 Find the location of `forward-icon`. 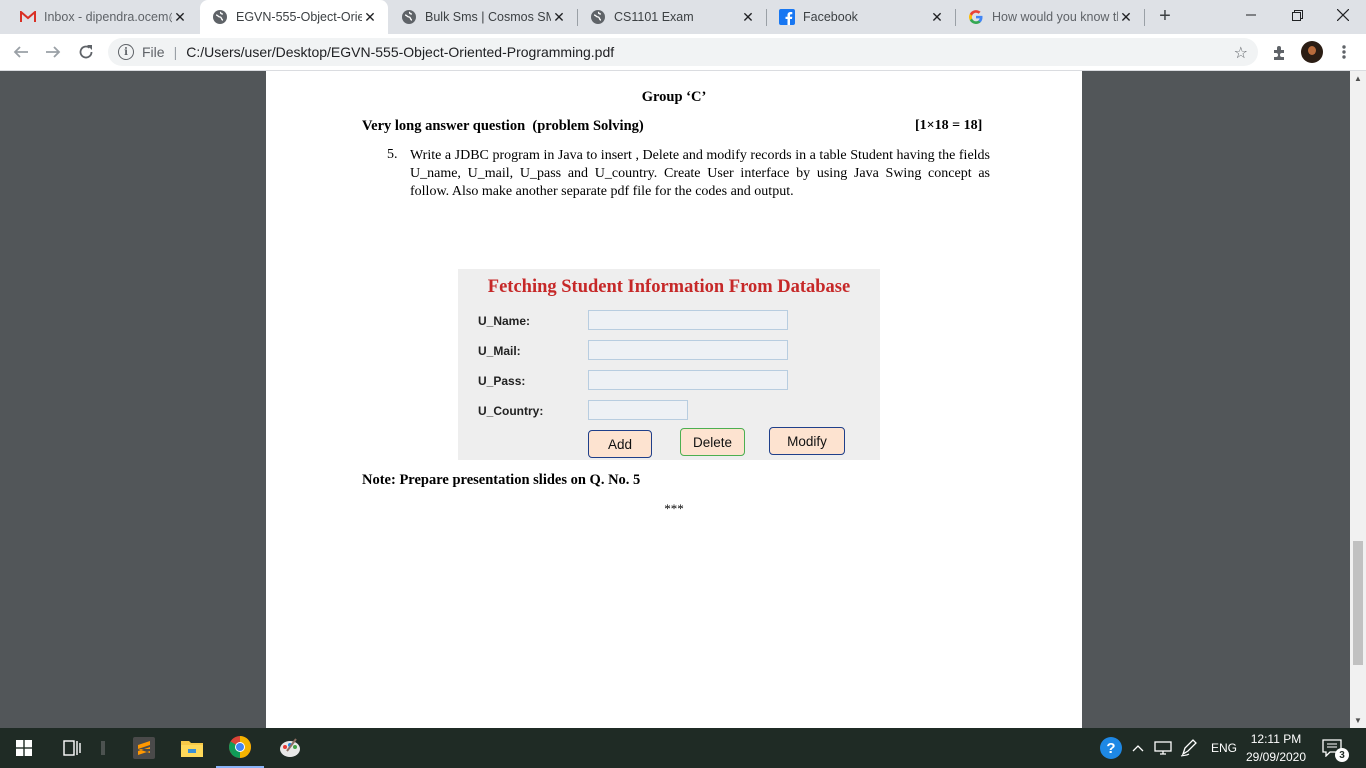

forward-icon is located at coordinates (53, 52).